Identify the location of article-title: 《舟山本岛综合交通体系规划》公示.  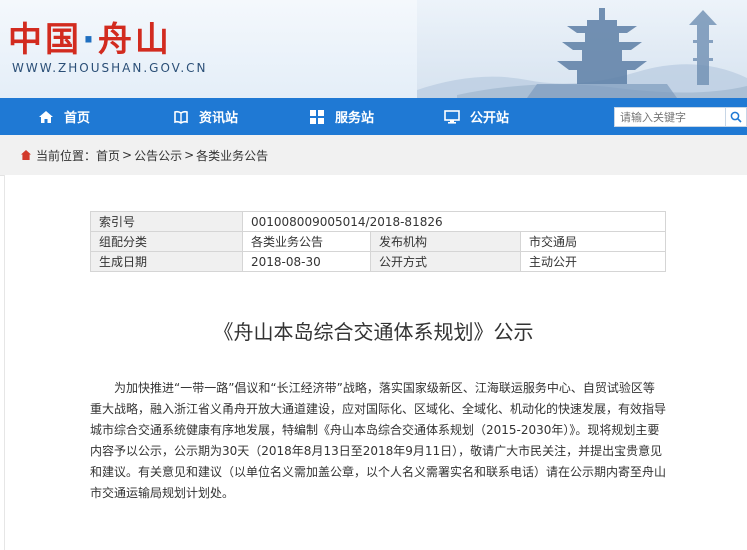
(373, 332).